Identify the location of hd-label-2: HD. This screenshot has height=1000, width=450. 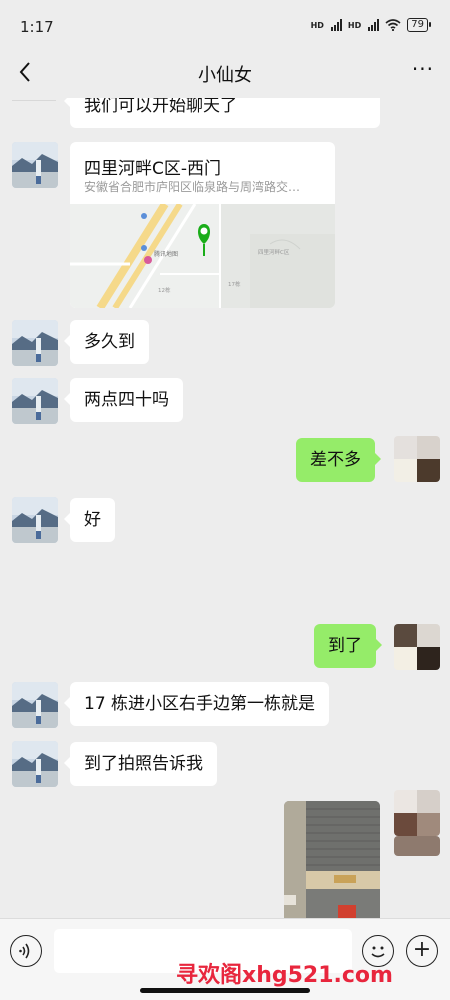
(354, 25).